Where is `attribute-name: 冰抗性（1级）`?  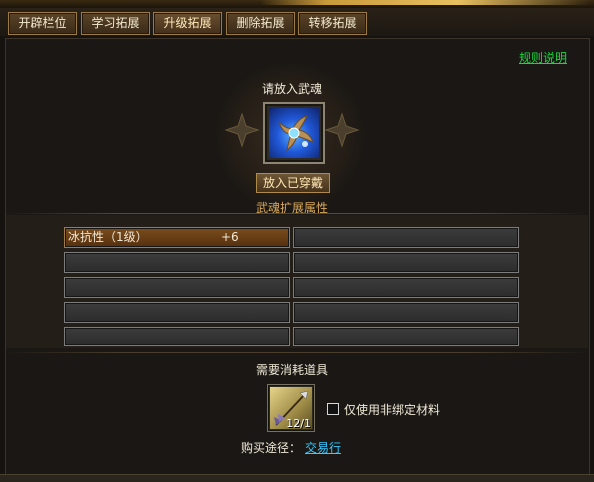
attribute-name: 冰抗性（1级） is located at coordinates (108, 237).